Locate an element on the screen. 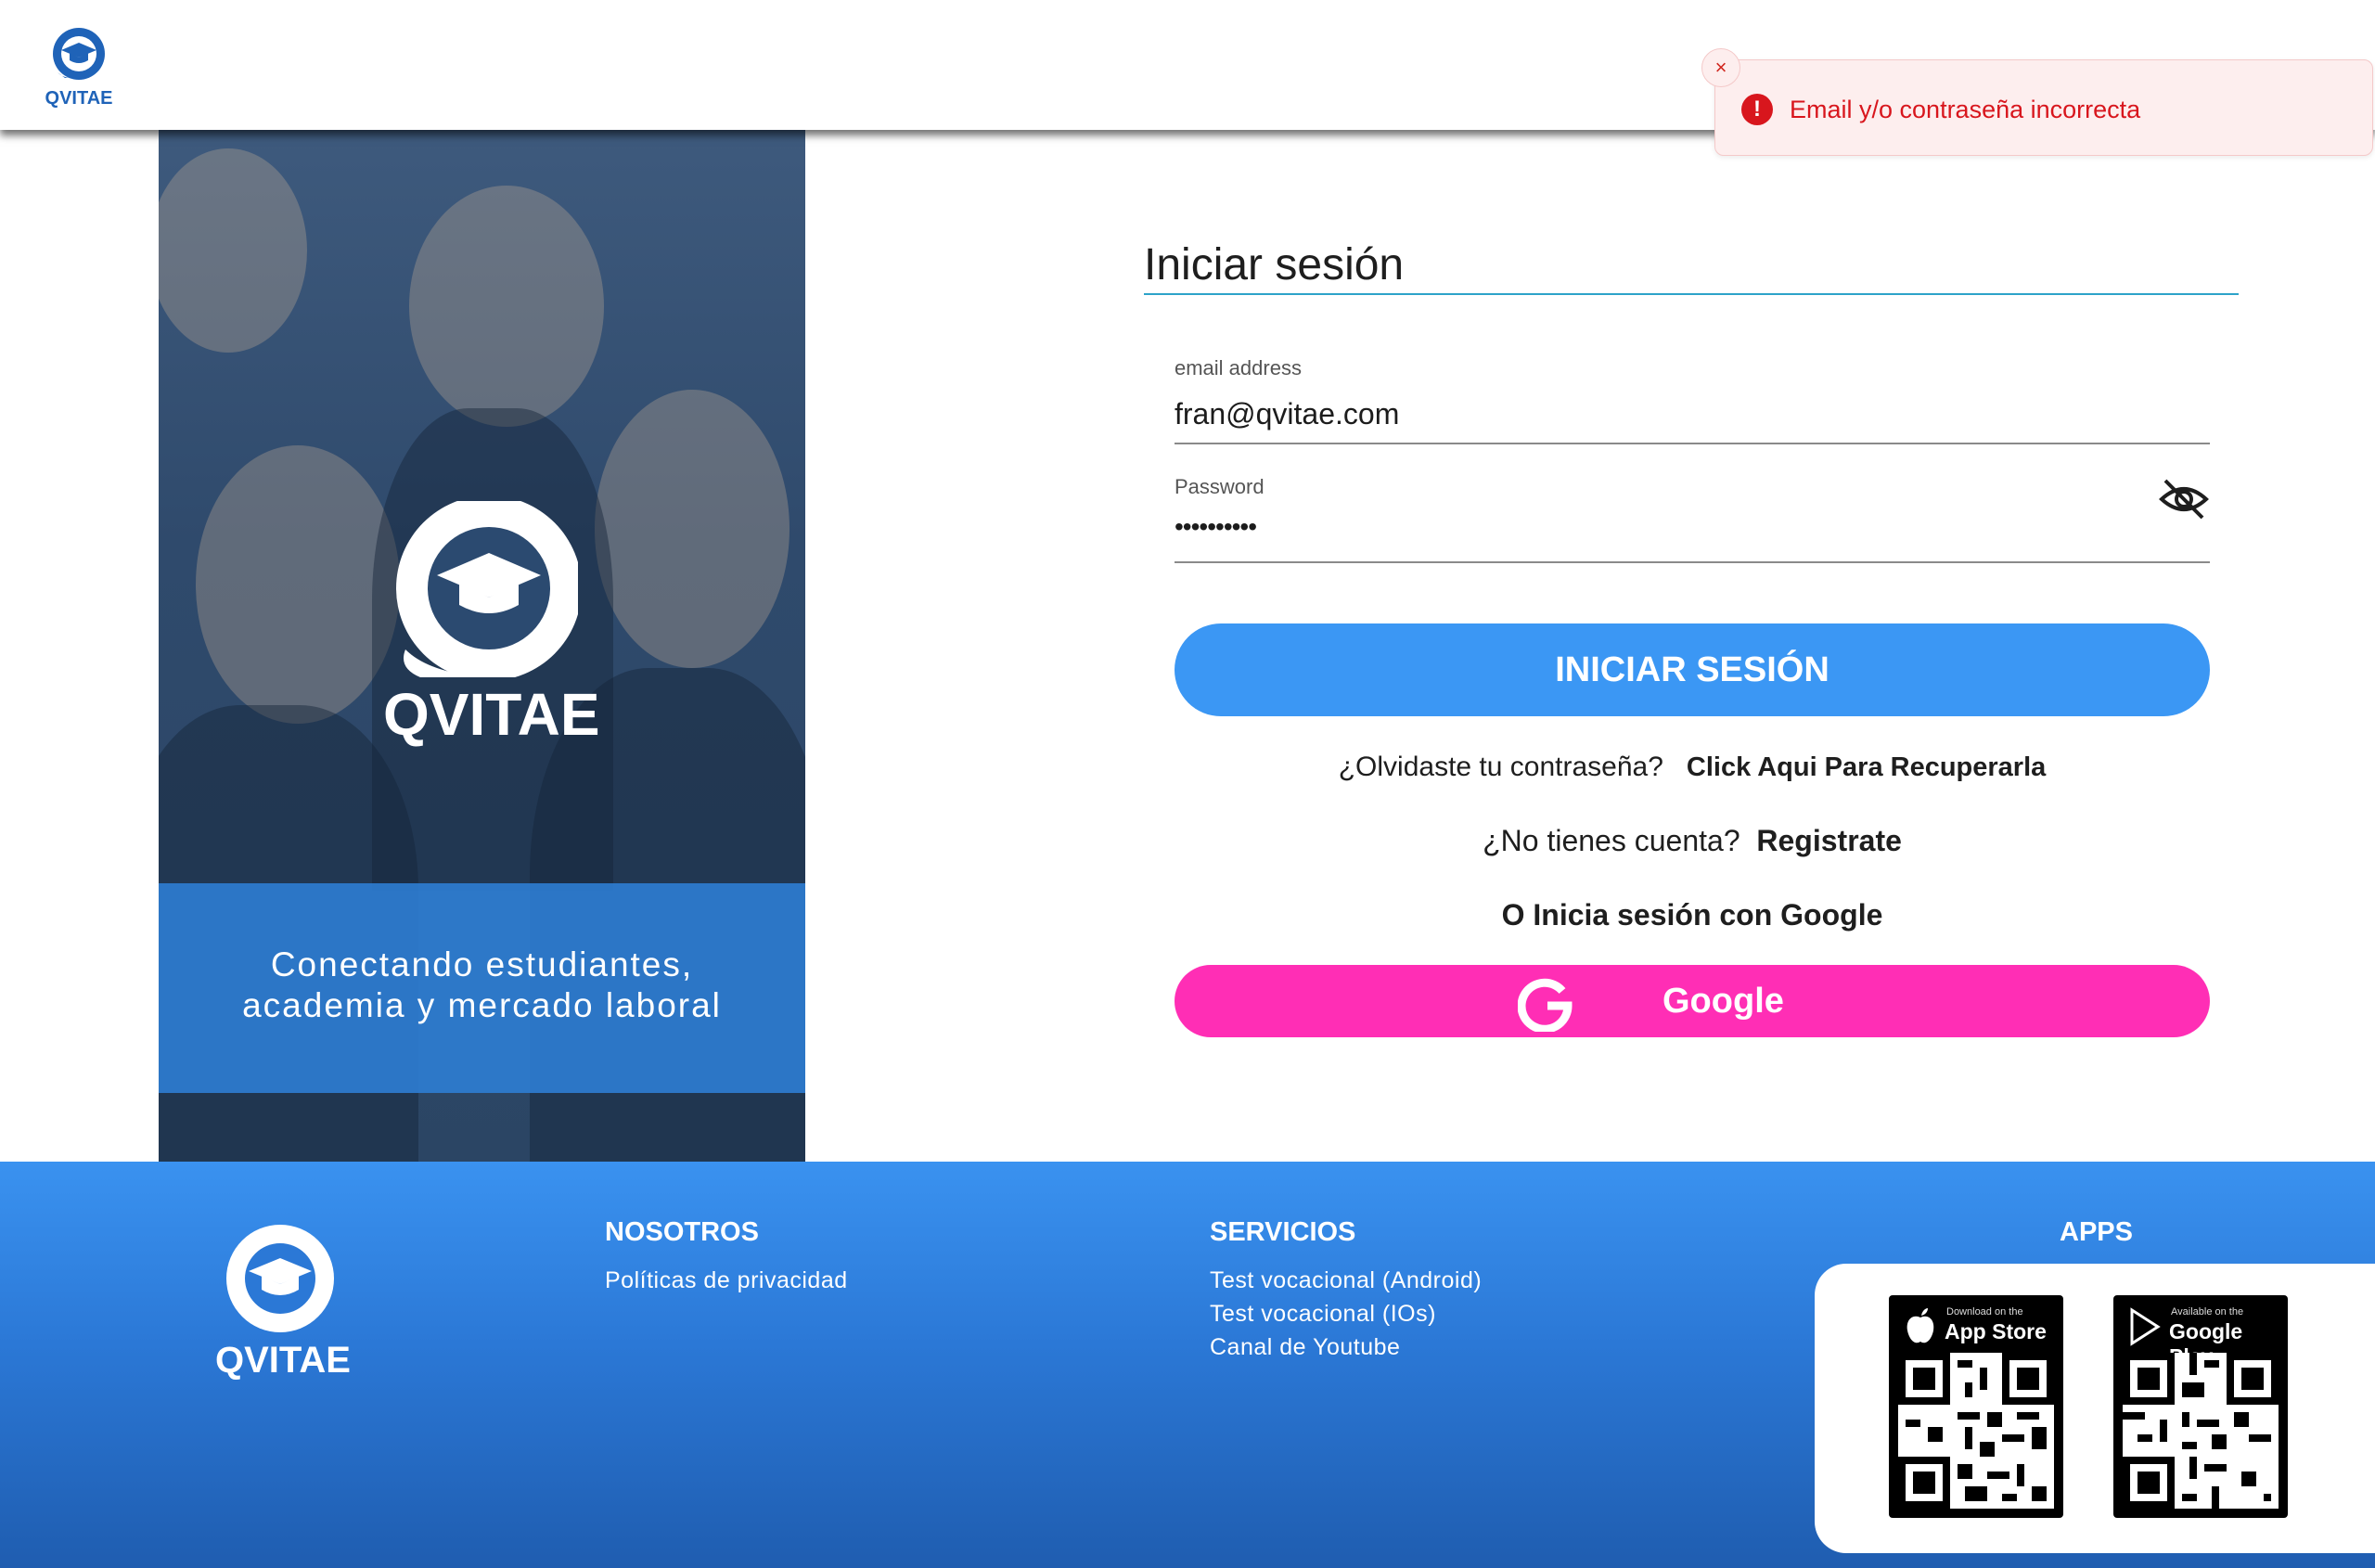 The width and height of the screenshot is (2375, 1568). youtube-channel-link: Canal de Youtube is located at coordinates (1305, 1347).